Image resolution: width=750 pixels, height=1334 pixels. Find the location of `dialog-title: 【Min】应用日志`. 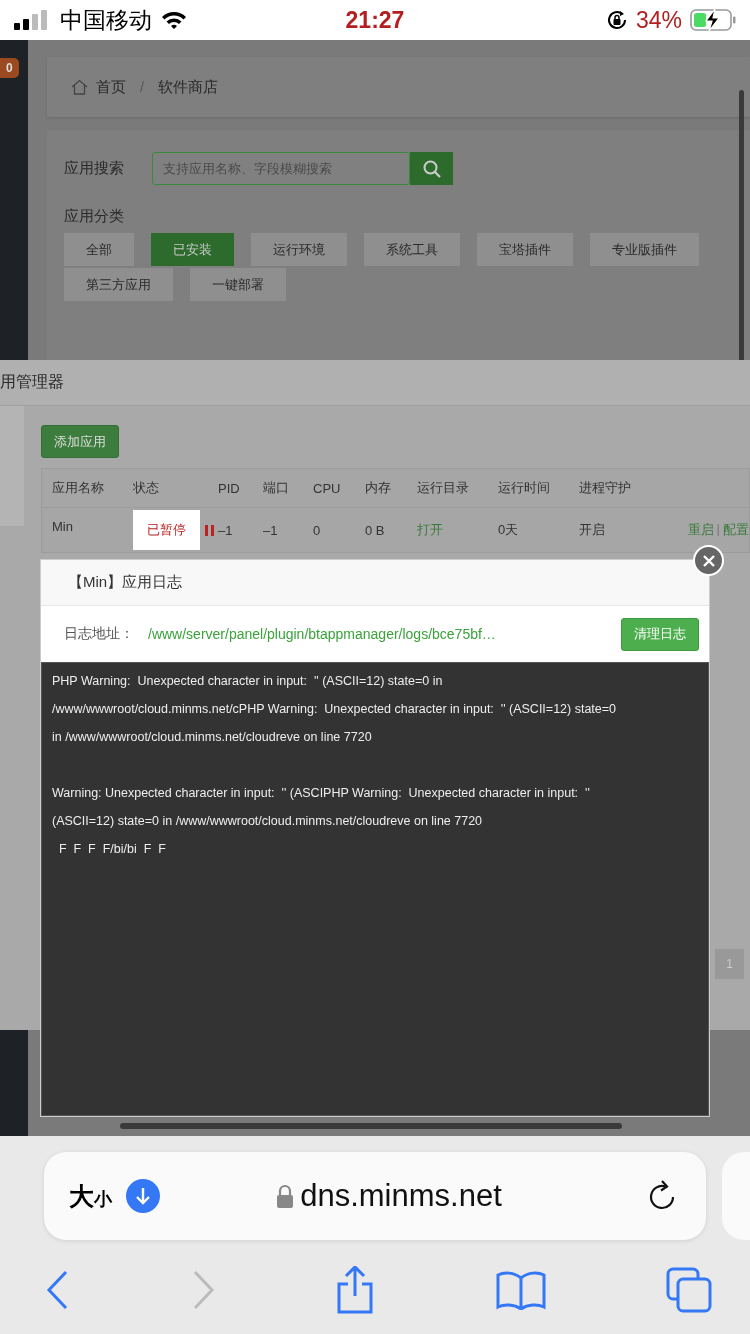

dialog-title: 【Min】应用日志 is located at coordinates (125, 582).